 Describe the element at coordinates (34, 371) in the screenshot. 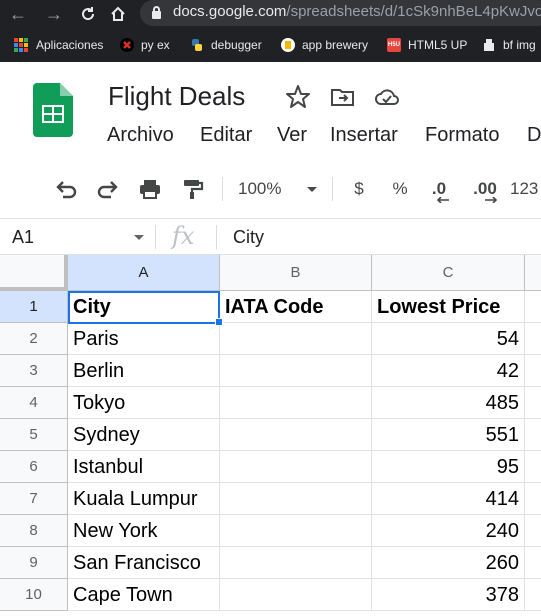

I see `row-header: 3` at that location.